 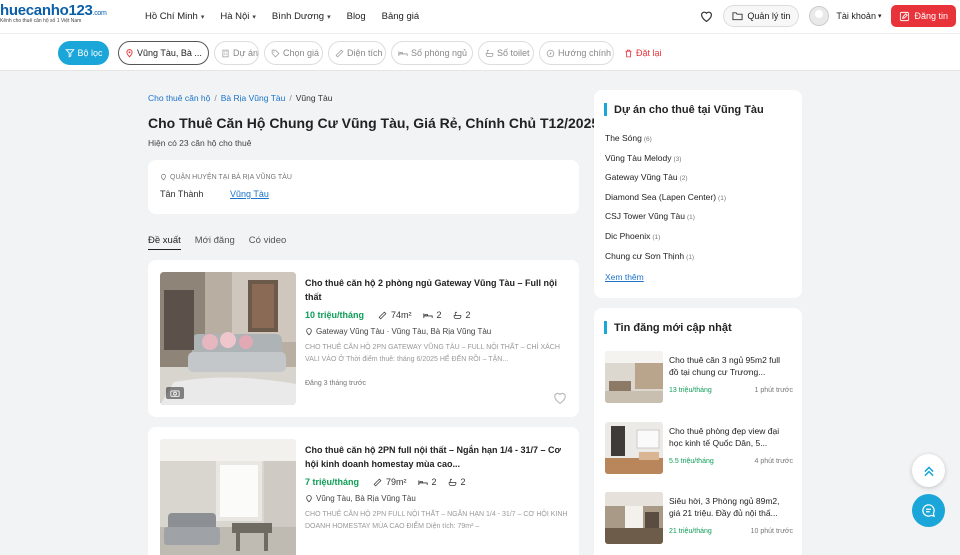 What do you see at coordinates (647, 139) in the screenshot?
I see `project-count: (6)` at bounding box center [647, 139].